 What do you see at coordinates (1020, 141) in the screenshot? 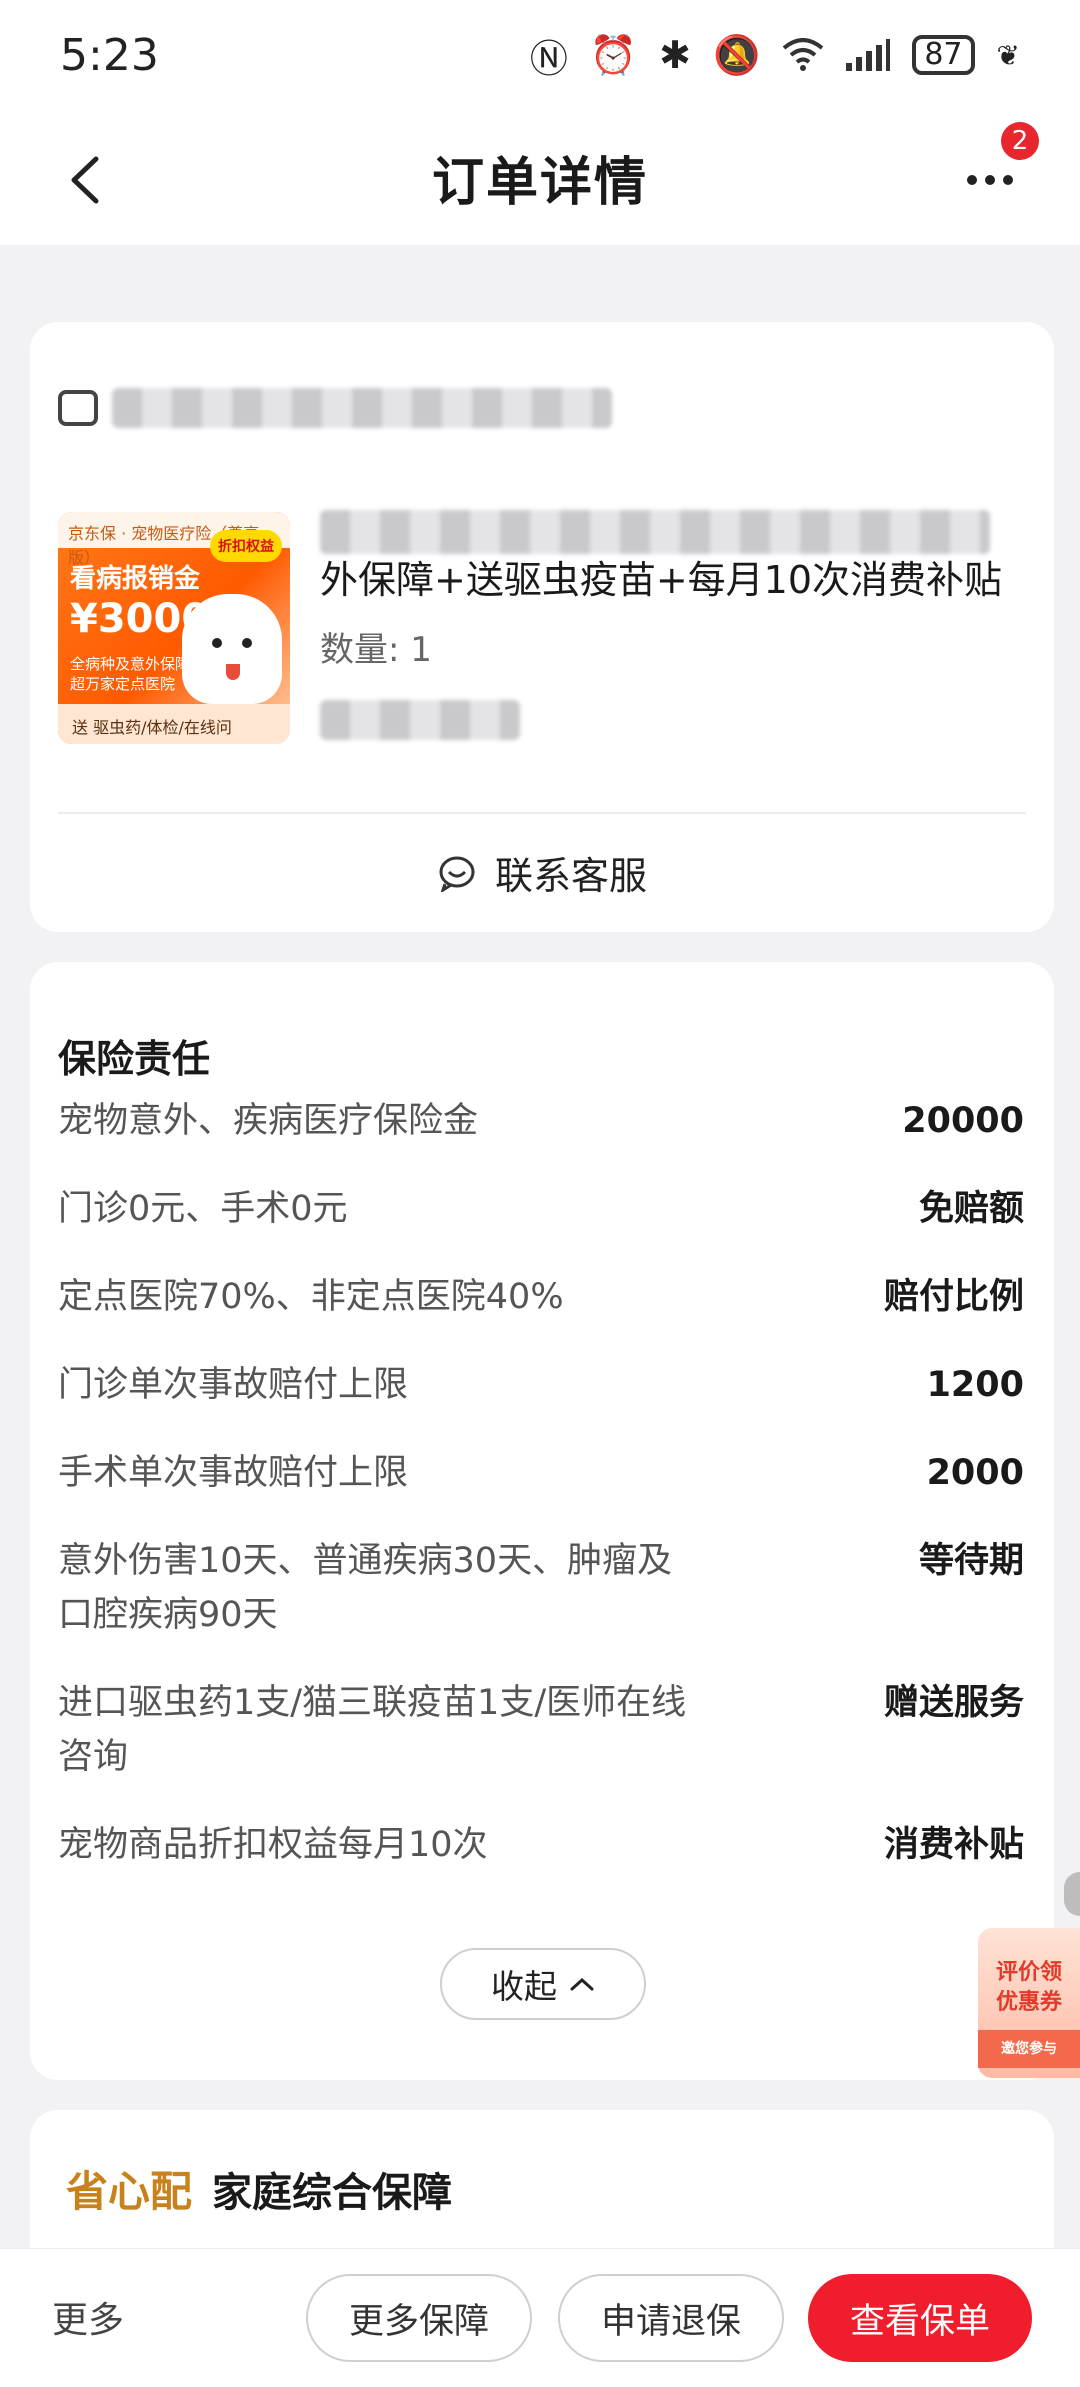
I see `notification-badge: 2` at bounding box center [1020, 141].